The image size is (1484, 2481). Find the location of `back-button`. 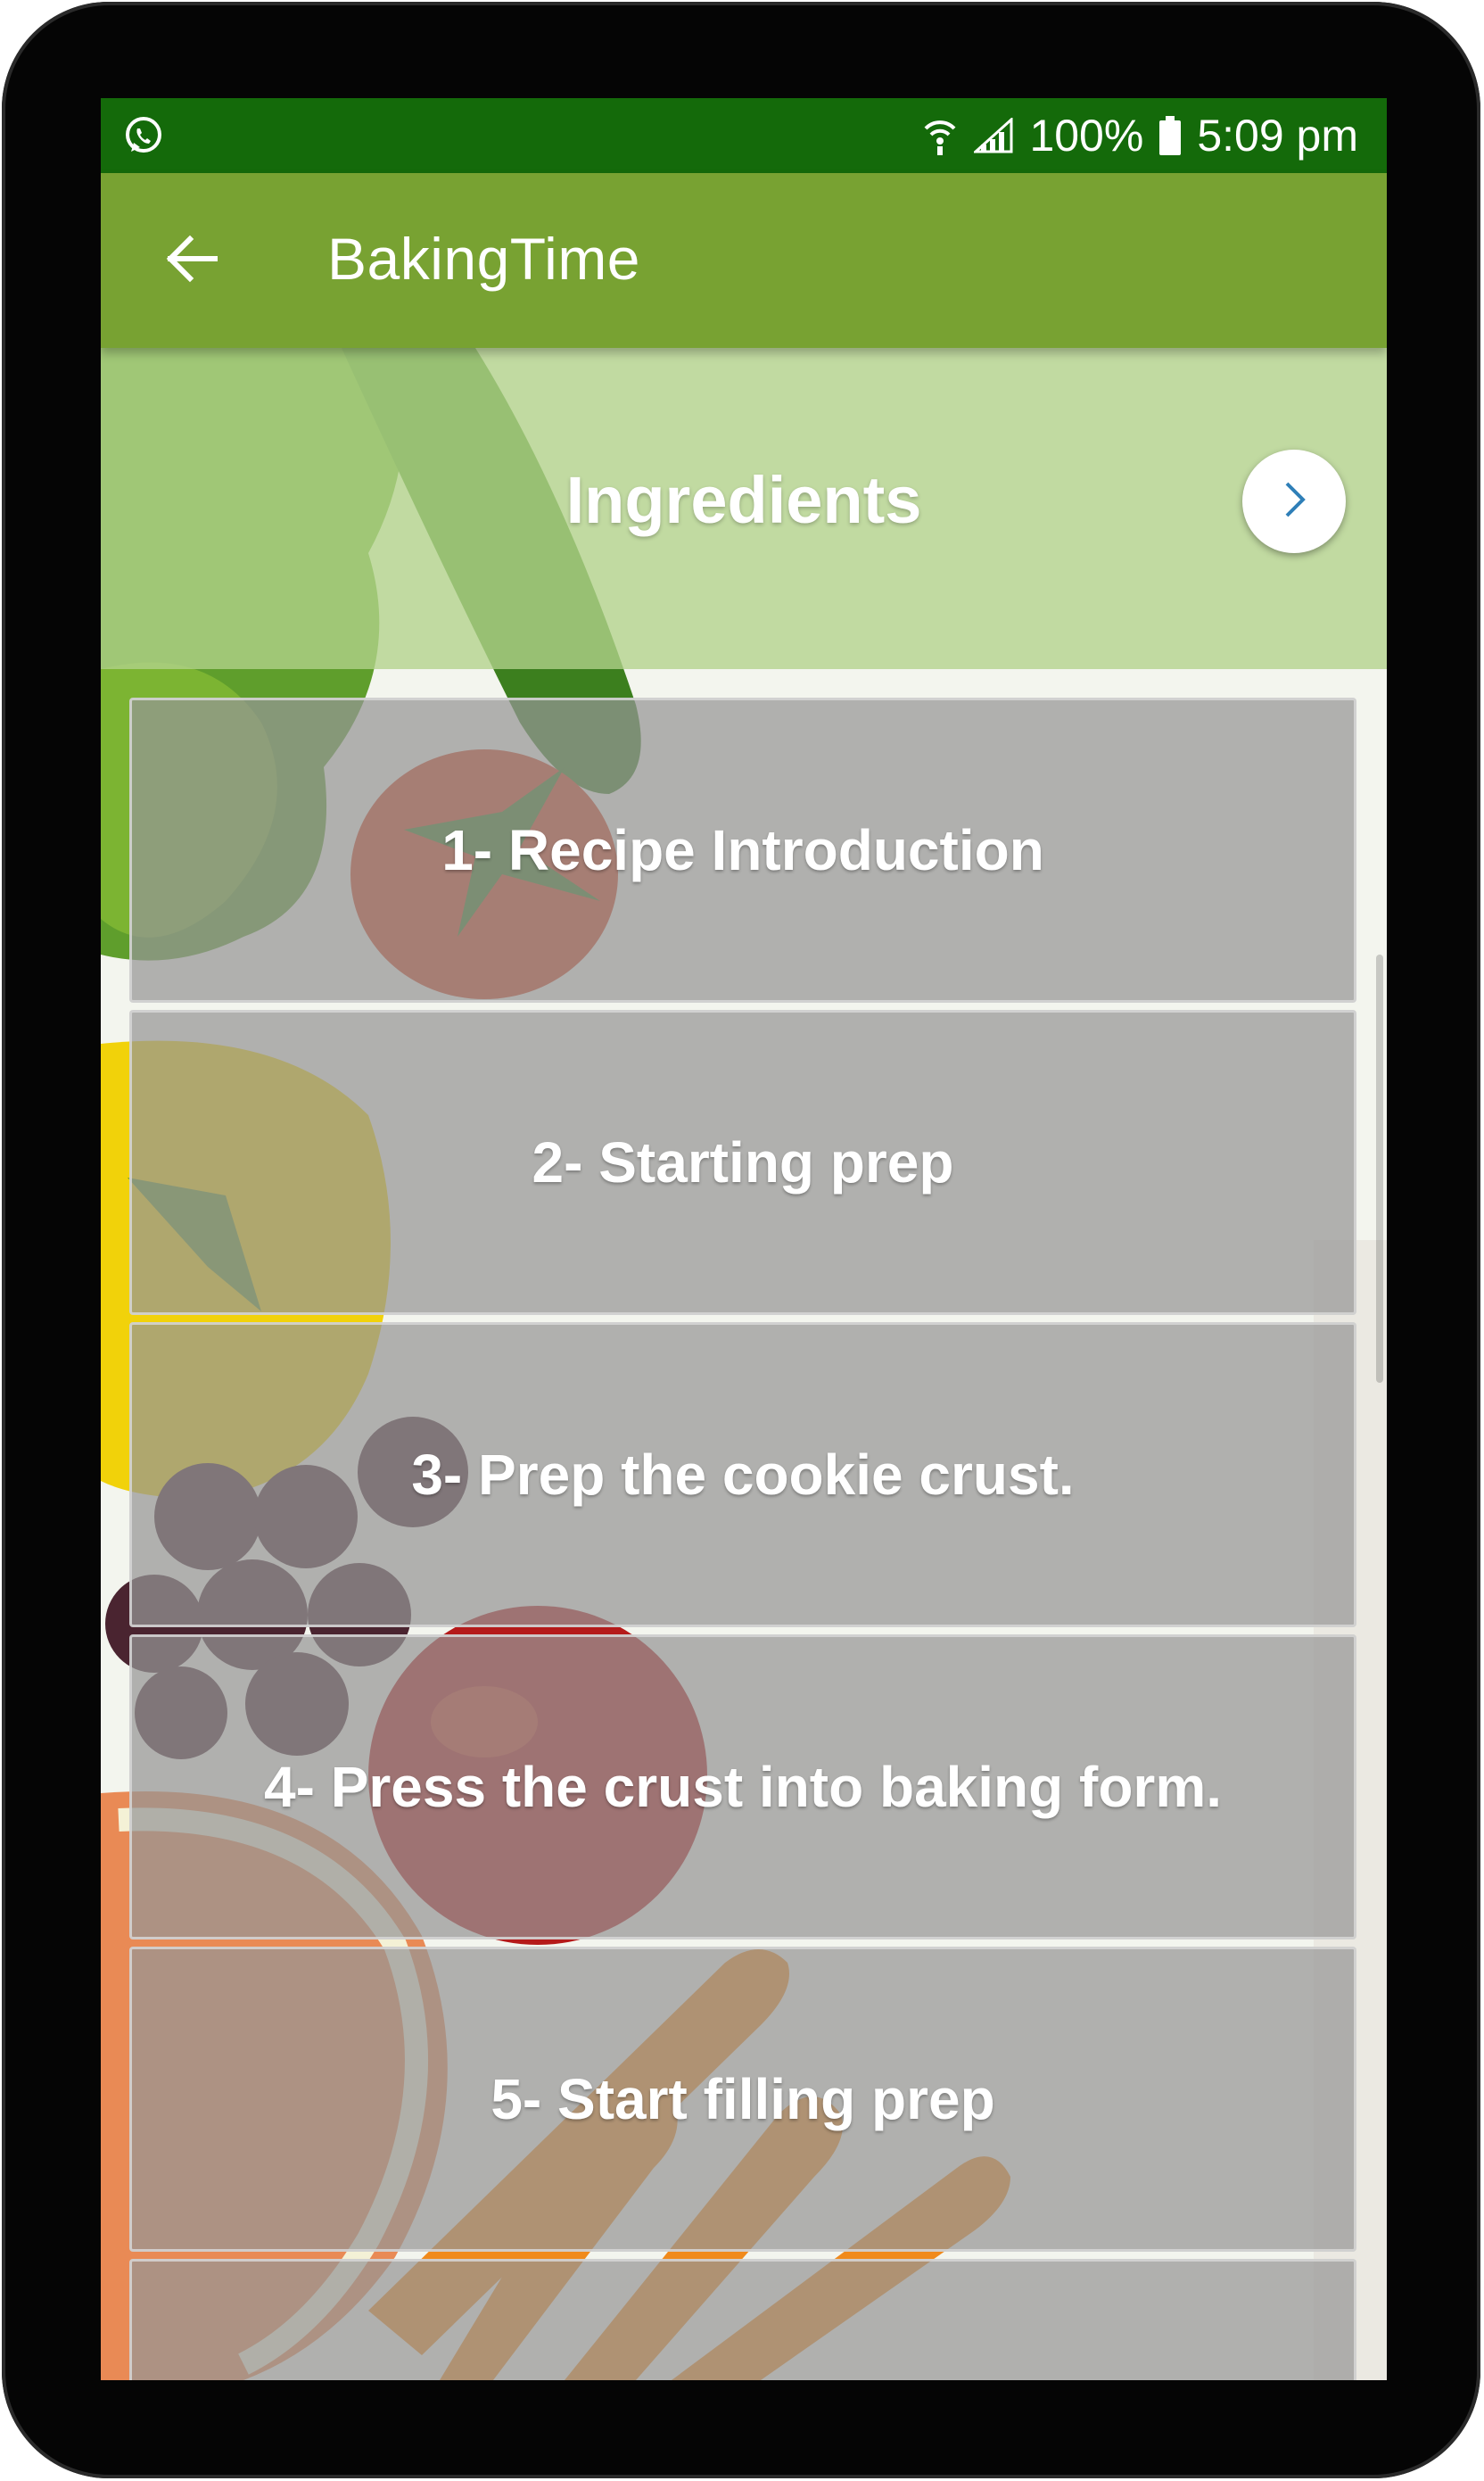

back-button is located at coordinates (192, 260).